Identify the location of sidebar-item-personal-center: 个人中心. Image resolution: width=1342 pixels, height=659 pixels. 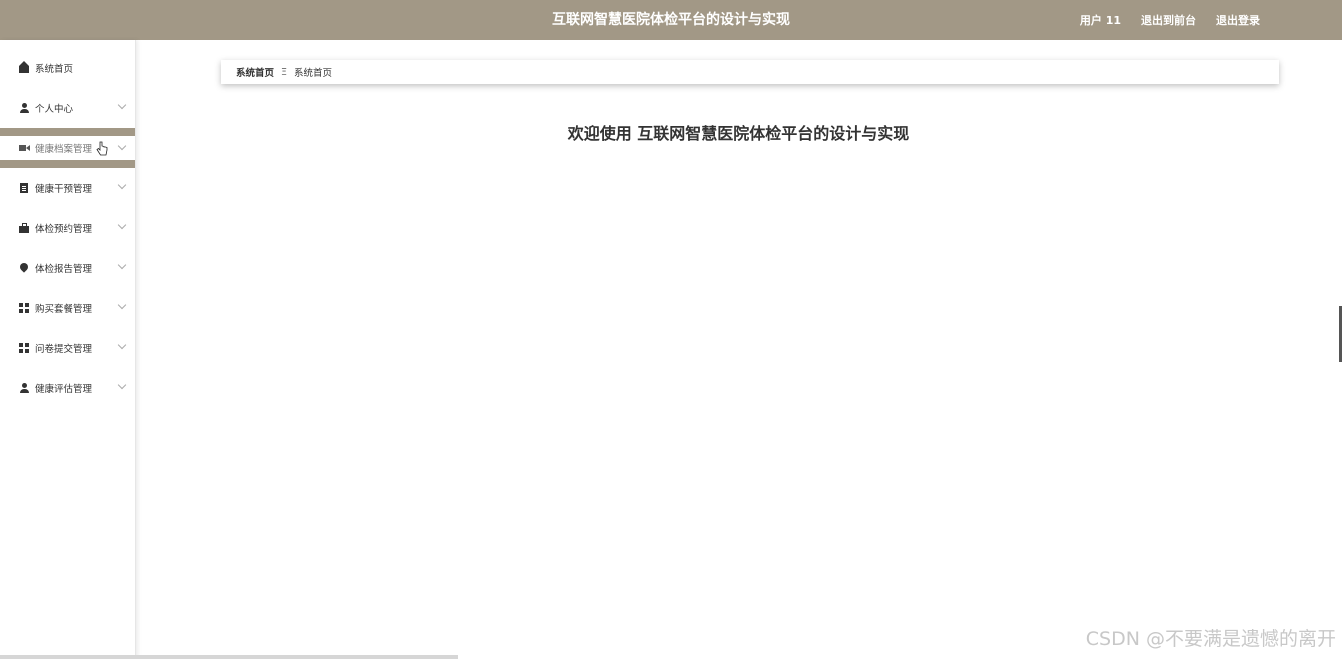
(67, 108).